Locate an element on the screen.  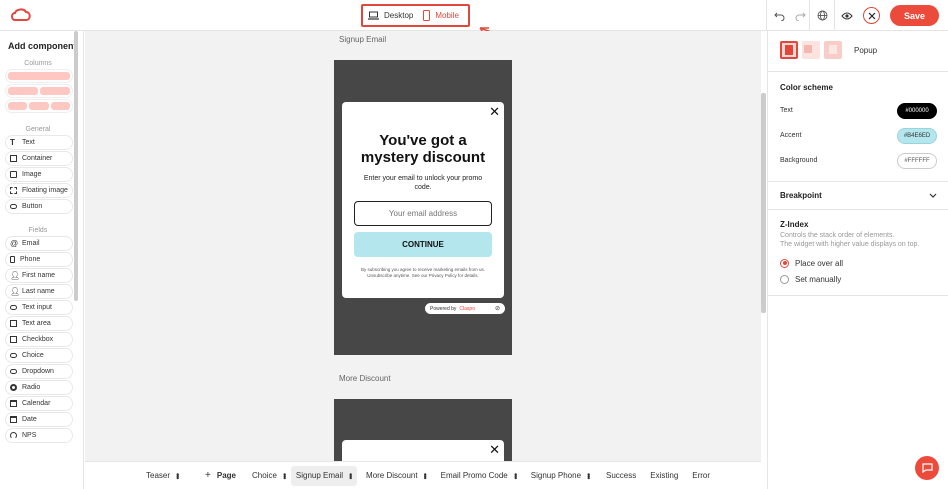
chevron-down-icon is located at coordinates (933, 195).